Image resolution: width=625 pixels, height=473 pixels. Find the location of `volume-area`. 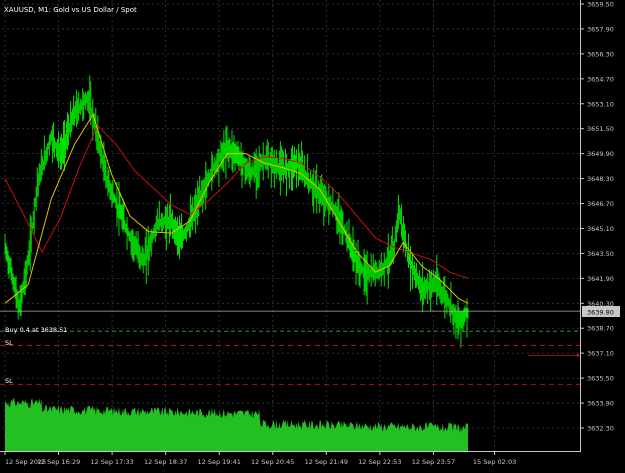

volume-area is located at coordinates (236, 424).